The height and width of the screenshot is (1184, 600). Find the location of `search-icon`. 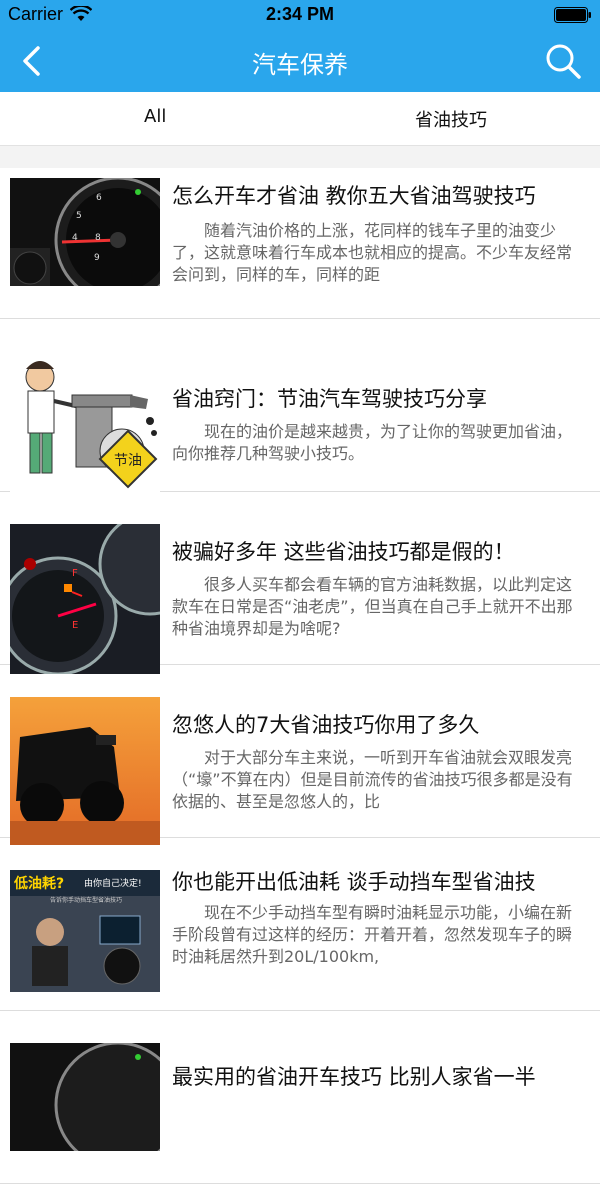

search-icon is located at coordinates (563, 61).